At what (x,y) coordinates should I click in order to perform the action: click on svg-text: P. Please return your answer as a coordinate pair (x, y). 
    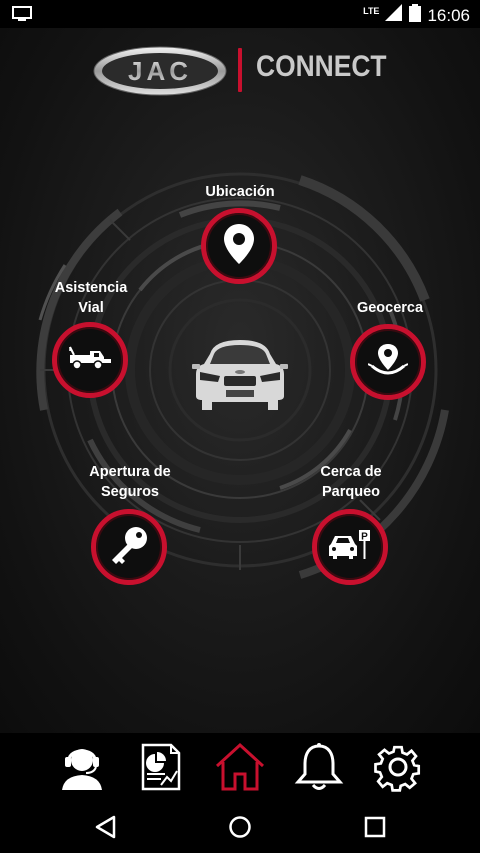
    Looking at the image, I should click on (364, 536).